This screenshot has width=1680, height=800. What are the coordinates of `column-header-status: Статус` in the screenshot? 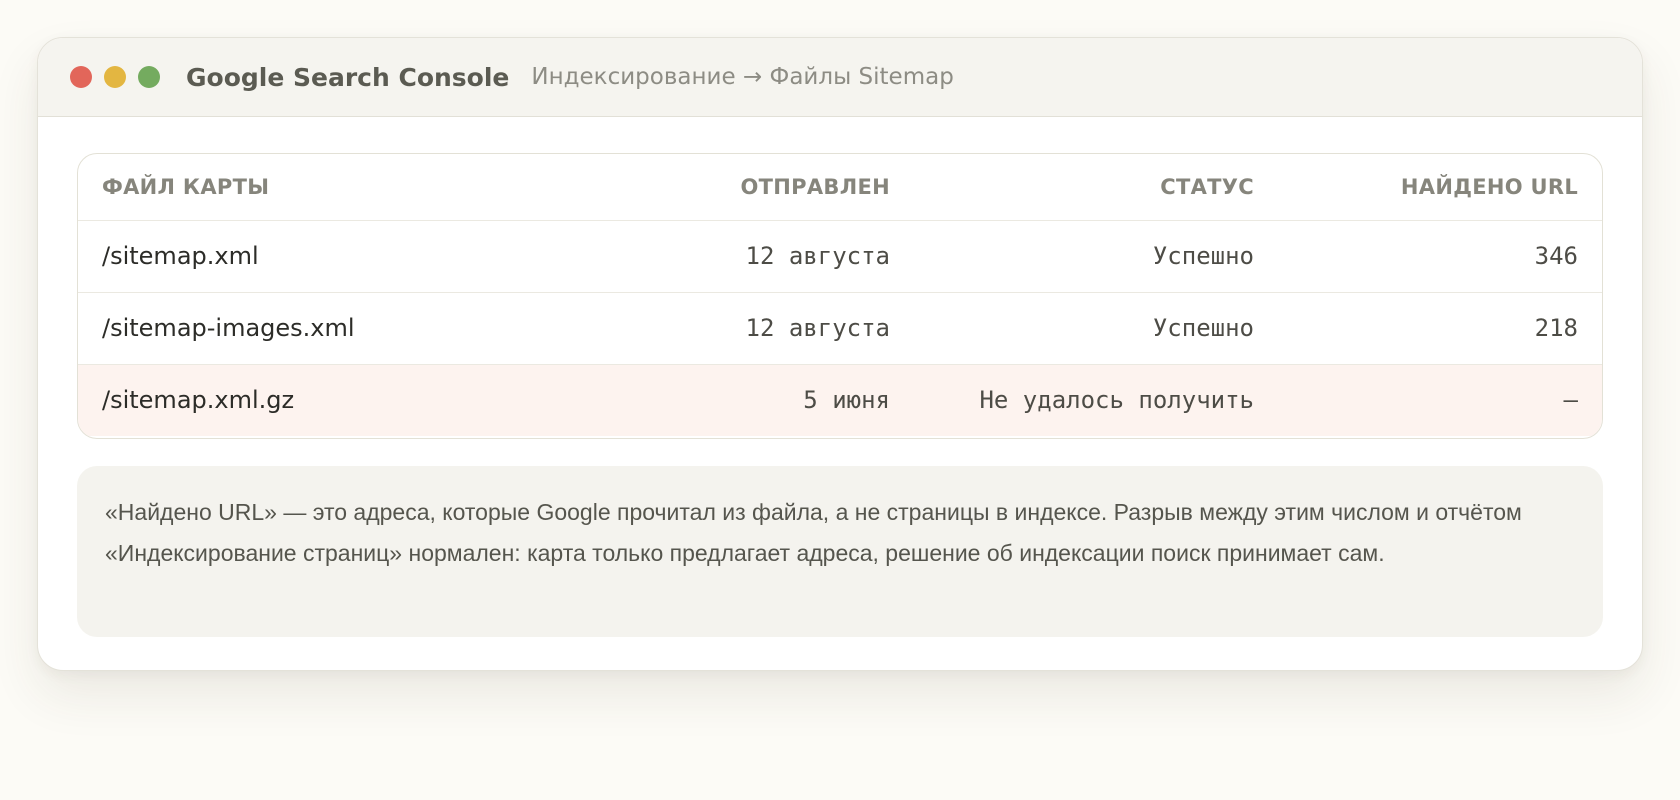 It's located at (1096, 187).